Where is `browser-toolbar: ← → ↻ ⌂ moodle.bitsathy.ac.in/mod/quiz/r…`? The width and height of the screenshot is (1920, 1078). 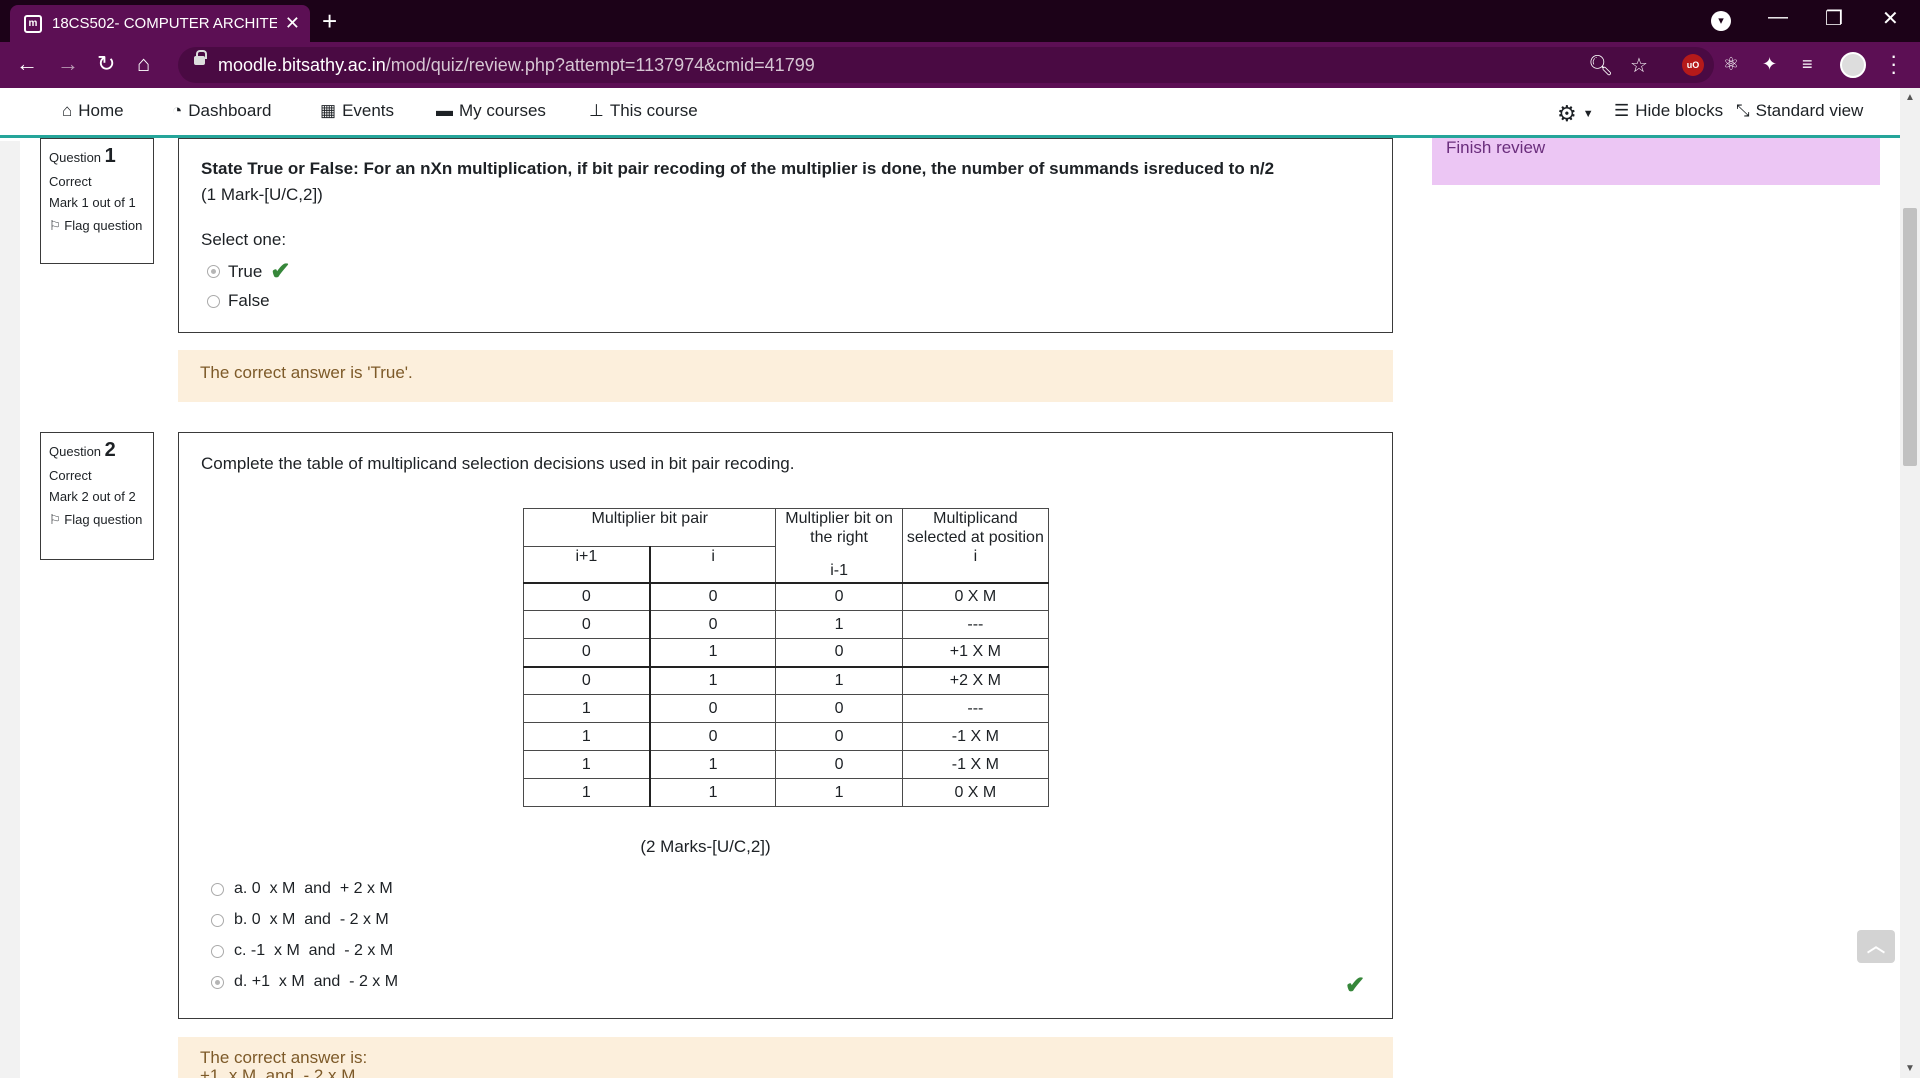 browser-toolbar: ← → ↻ ⌂ moodle.bitsathy.ac.in/mod/quiz/r… is located at coordinates (960, 65).